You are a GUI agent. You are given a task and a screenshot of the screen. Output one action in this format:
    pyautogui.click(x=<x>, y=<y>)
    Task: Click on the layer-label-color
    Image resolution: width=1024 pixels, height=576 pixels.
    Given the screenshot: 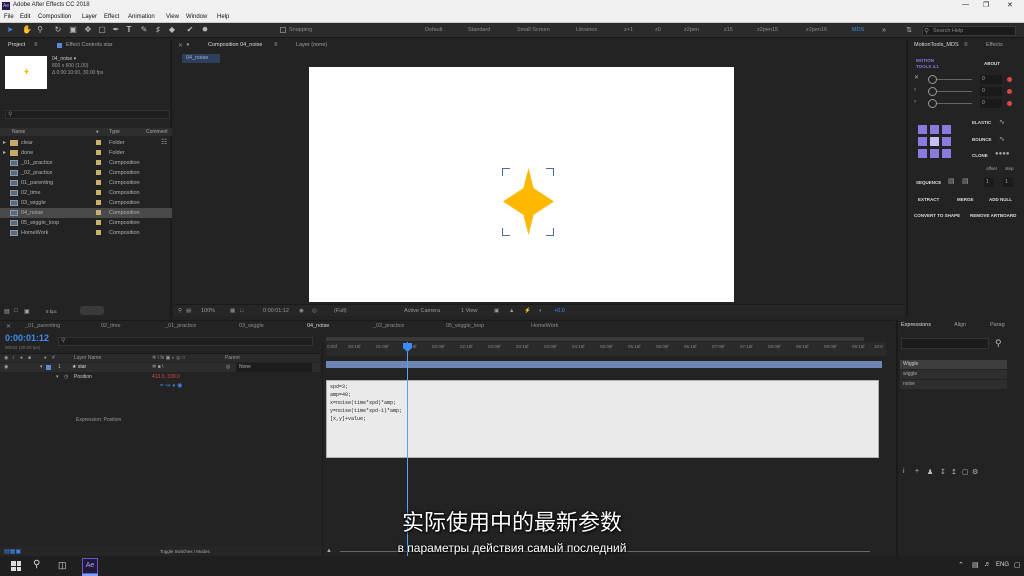 What is the action you would take?
    pyautogui.click(x=48, y=367)
    